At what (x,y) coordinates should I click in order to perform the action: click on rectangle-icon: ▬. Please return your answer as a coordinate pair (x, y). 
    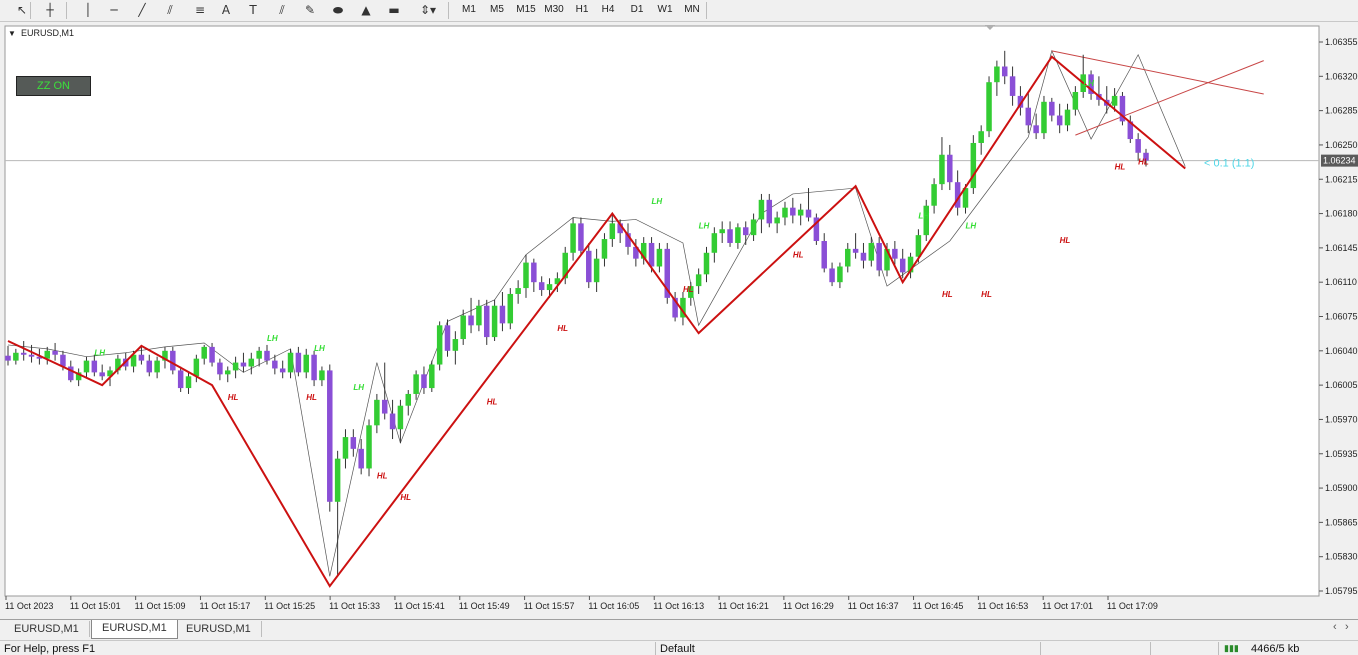
    Looking at the image, I should click on (394, 10).